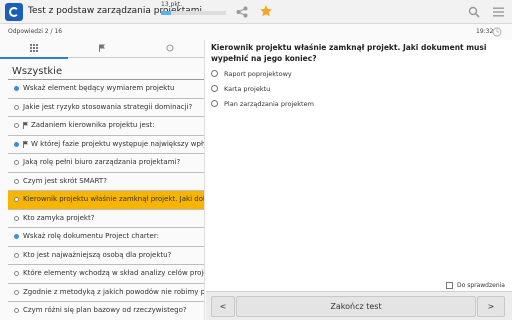 This screenshot has width=512, height=320. What do you see at coordinates (59, 217) in the screenshot?
I see `question-list-item-text: Kto zamyka projekt?` at bounding box center [59, 217].